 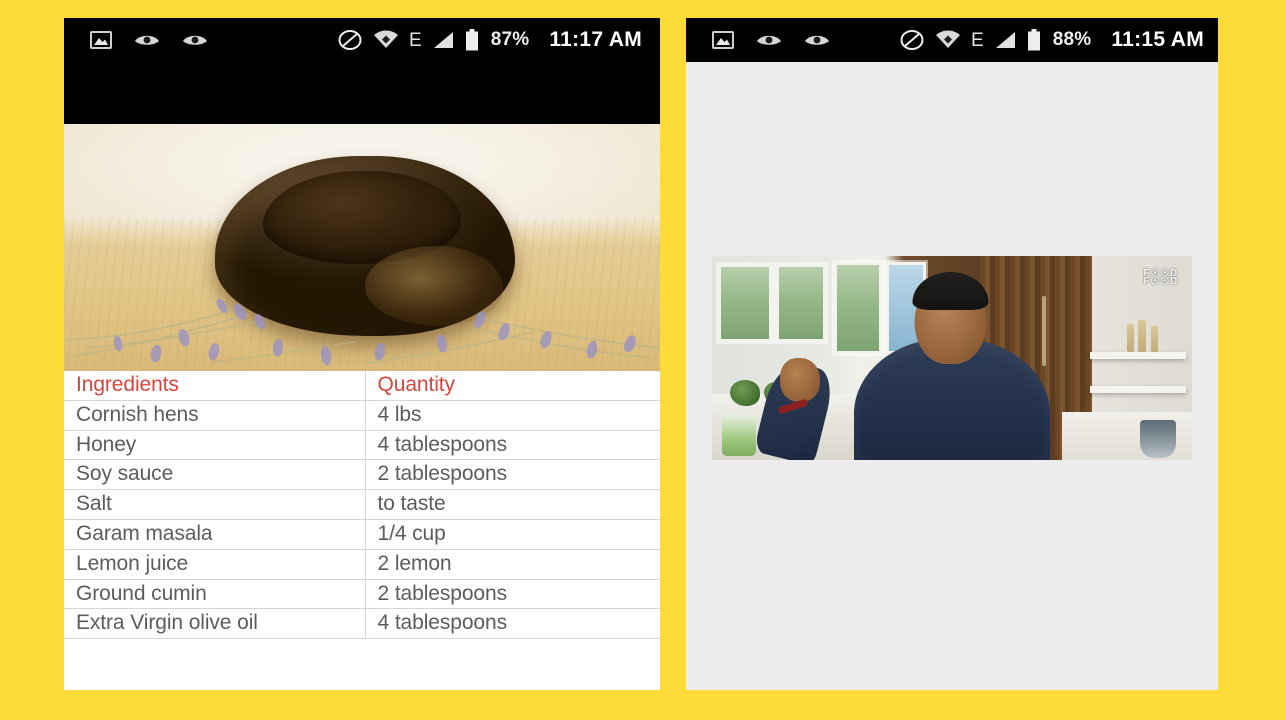 I want to click on cell-ingredient: Extra Virgin olive oil, so click(x=215, y=624).